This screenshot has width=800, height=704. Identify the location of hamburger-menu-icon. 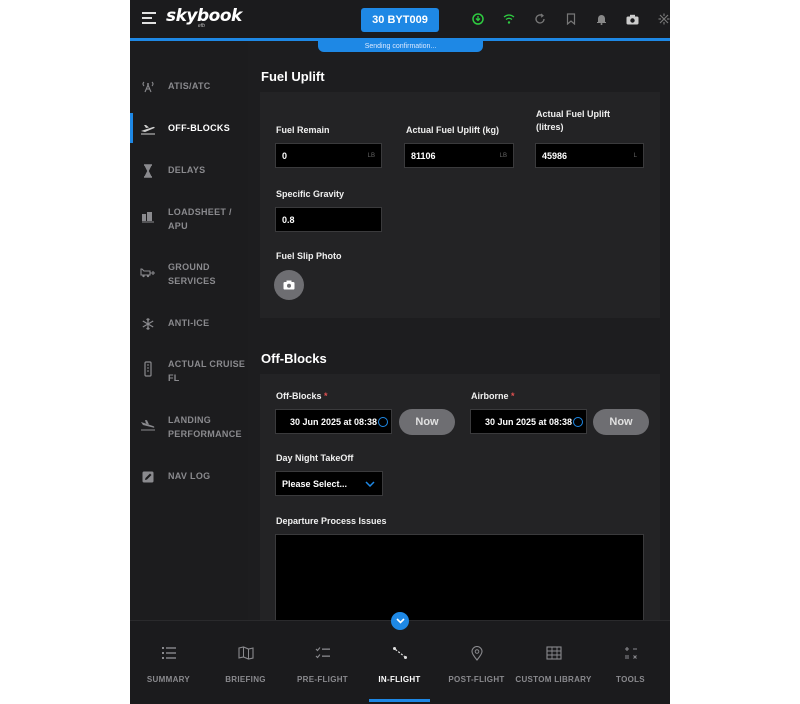
(149, 18).